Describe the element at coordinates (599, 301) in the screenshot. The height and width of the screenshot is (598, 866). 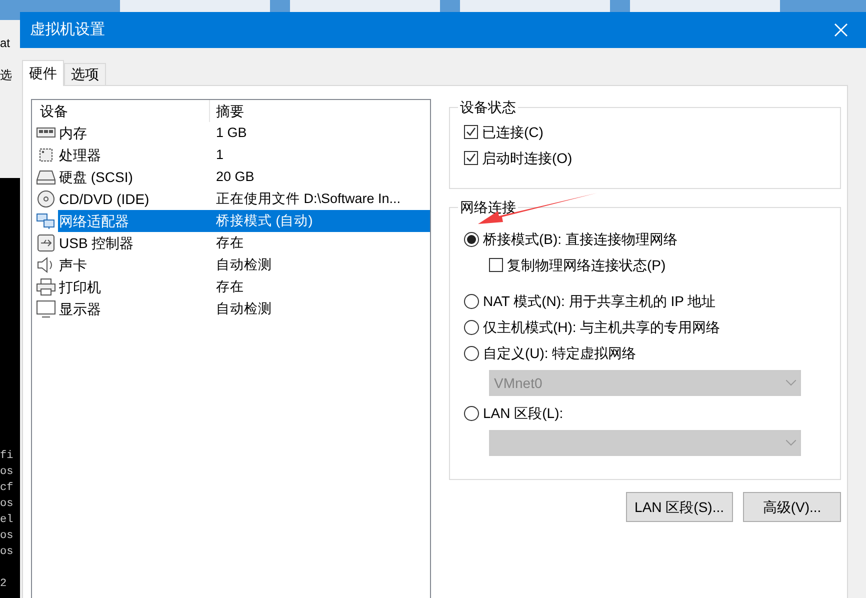
I see `radio-label: NAT 模式(N): 用于共享主机的 IP 地址` at that location.